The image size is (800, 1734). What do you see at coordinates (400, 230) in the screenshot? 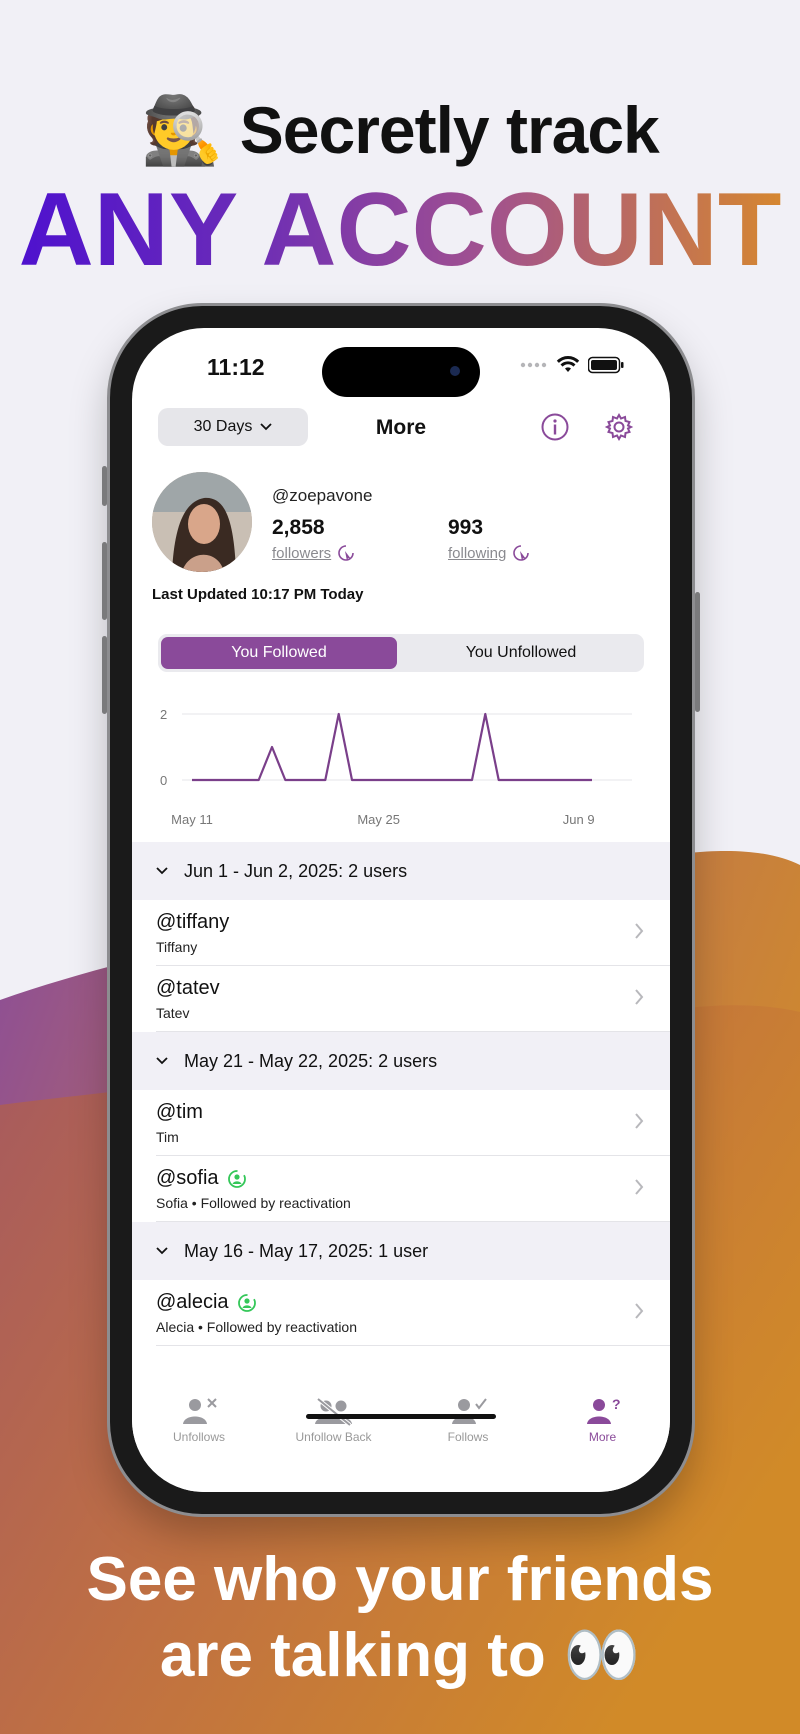
I see `headline-big: ANY ACCOUNT` at bounding box center [400, 230].